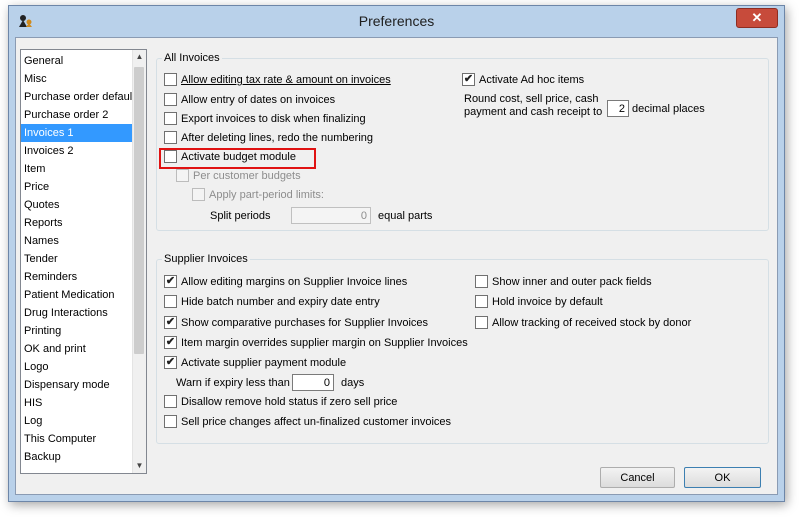  What do you see at coordinates (637, 477) in the screenshot?
I see `cancel-button: Cancel` at bounding box center [637, 477].